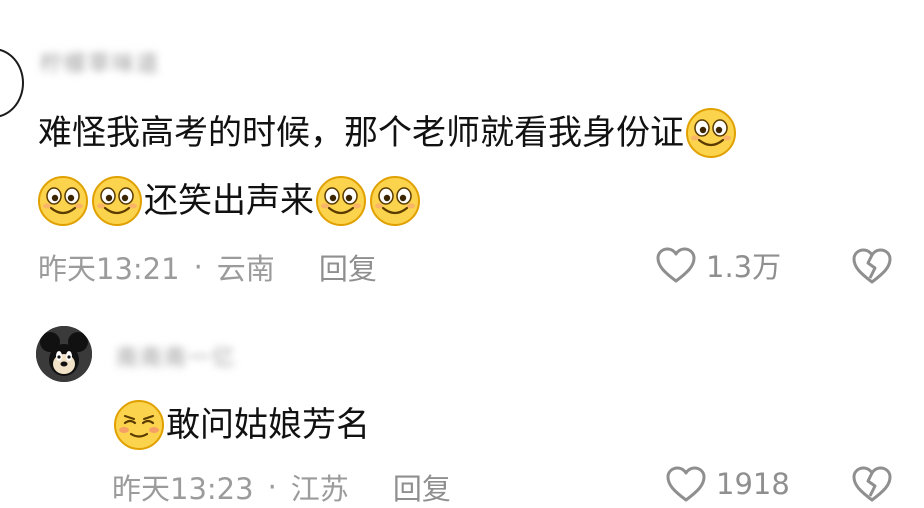 The height and width of the screenshot is (508, 924). Describe the element at coordinates (12, 83) in the screenshot. I see `commenter-avatar` at that location.